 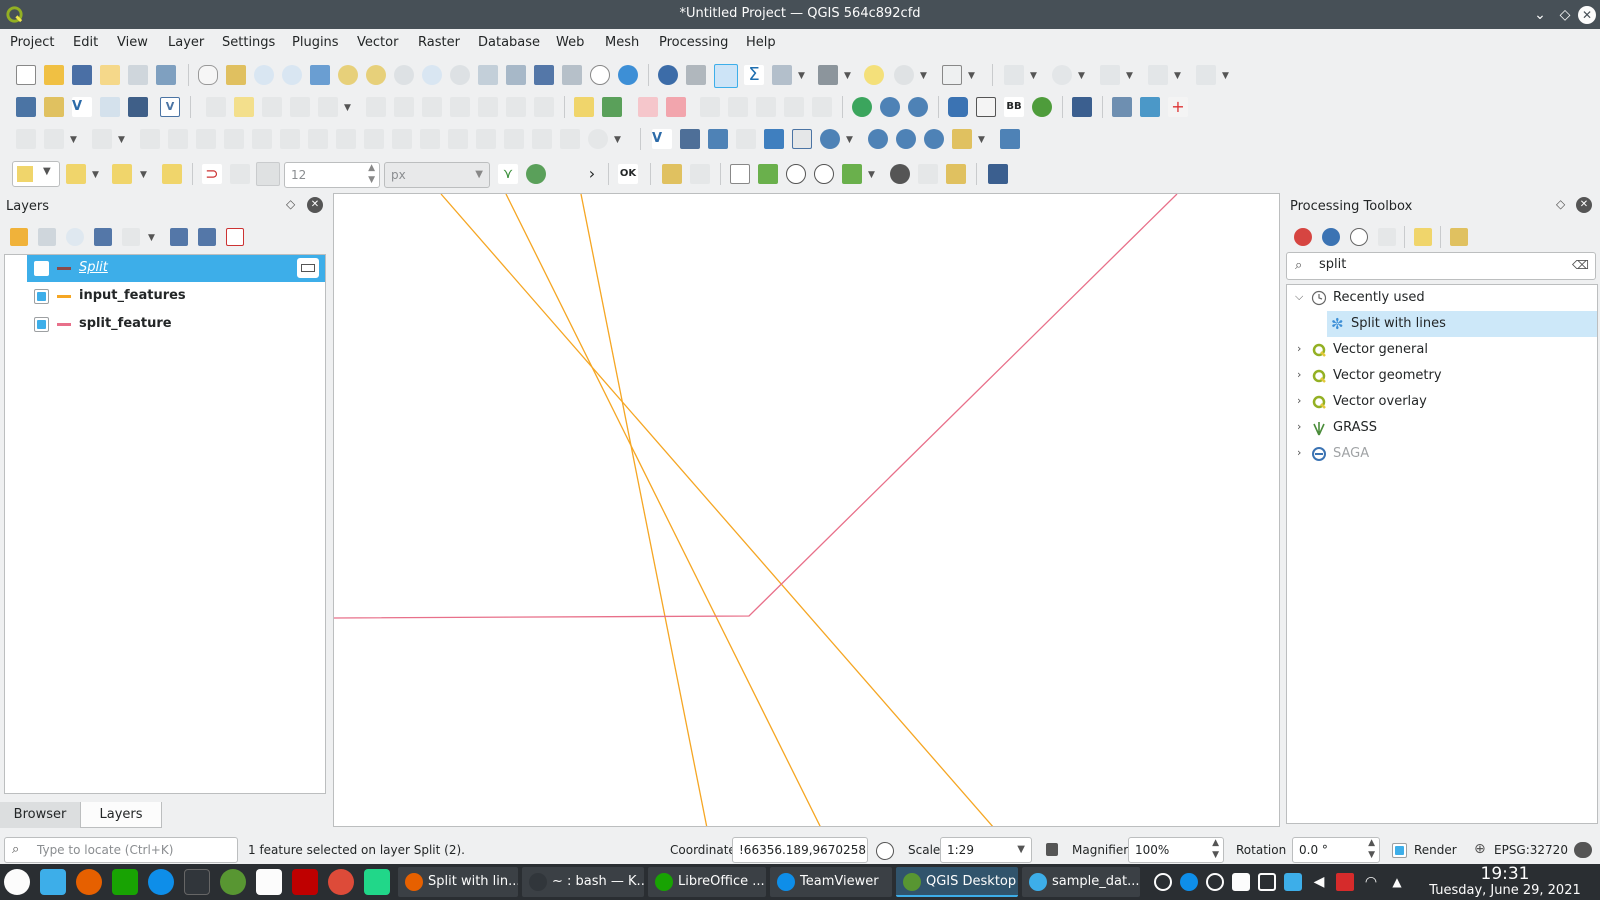 What do you see at coordinates (404, 107) in the screenshot?
I see `delete-selected-icon` at bounding box center [404, 107].